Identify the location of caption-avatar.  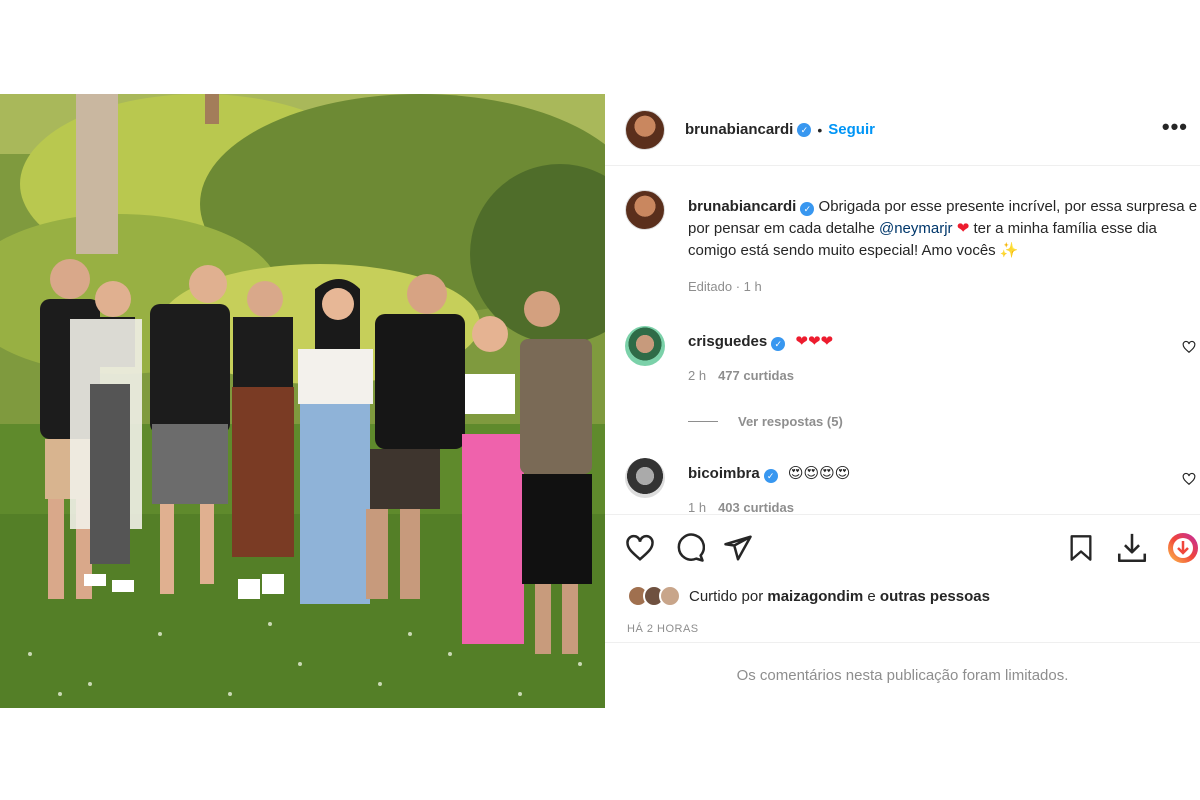
(645, 210).